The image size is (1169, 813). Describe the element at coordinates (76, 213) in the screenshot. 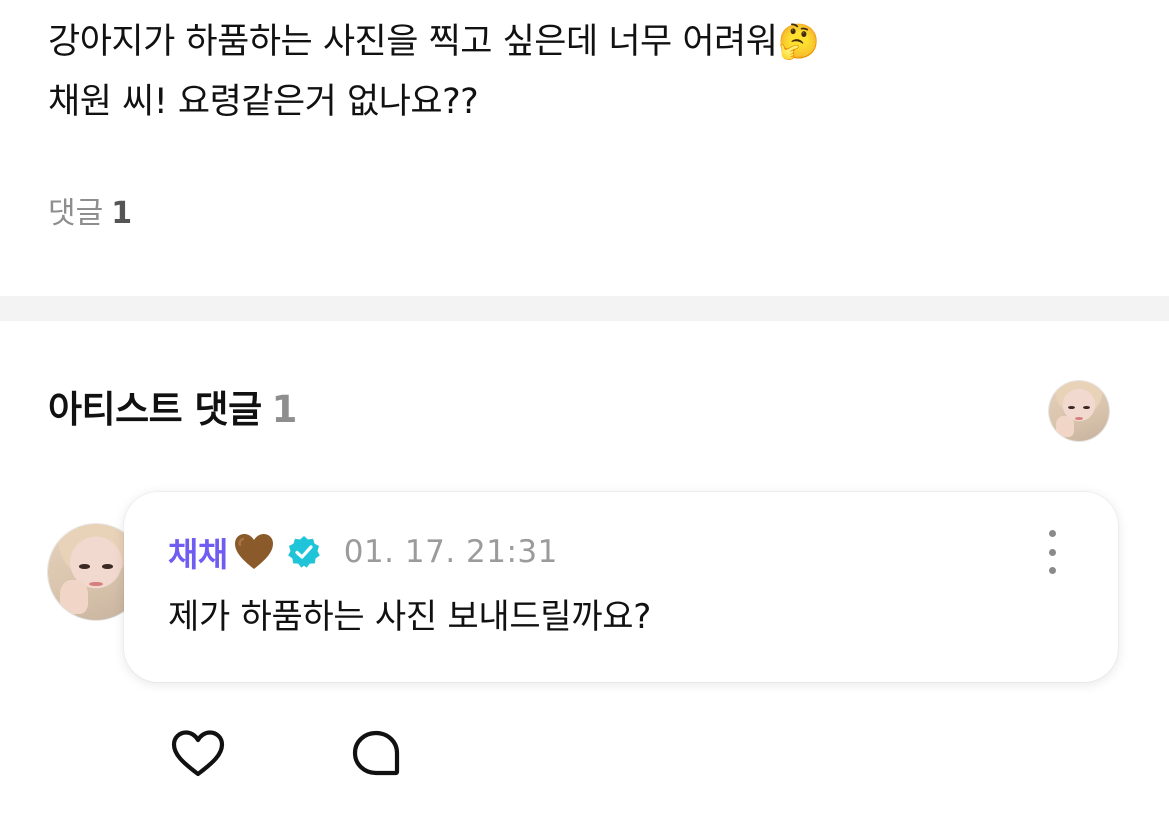

I see `comment-count-label: 댓글` at that location.